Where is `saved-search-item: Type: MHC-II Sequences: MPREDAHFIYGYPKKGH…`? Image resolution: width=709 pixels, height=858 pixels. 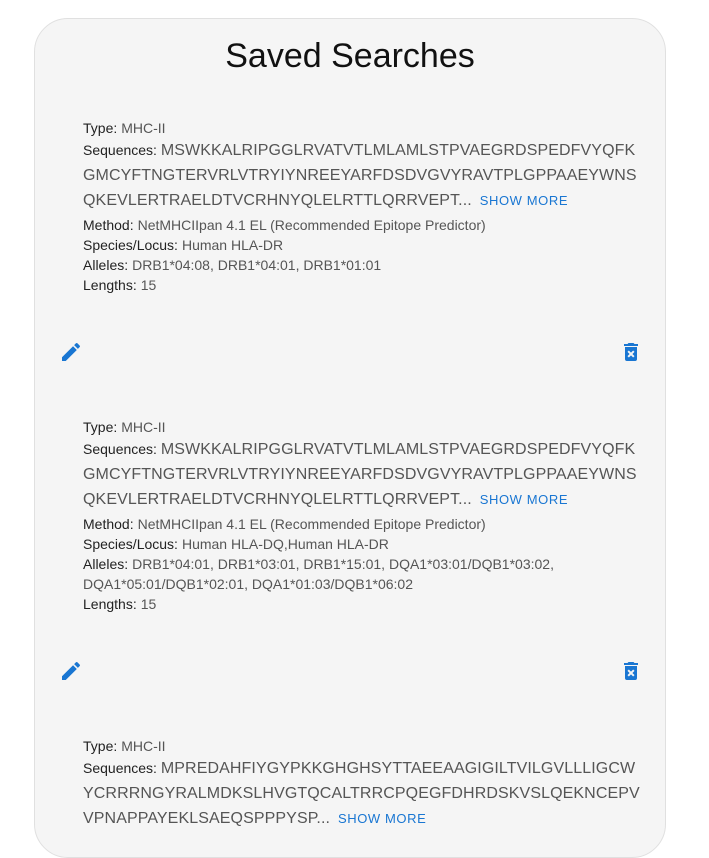
saved-search-item: Type: MHC-II Sequences: MPREDAHFIYGYPKKGH… is located at coordinates (363, 783).